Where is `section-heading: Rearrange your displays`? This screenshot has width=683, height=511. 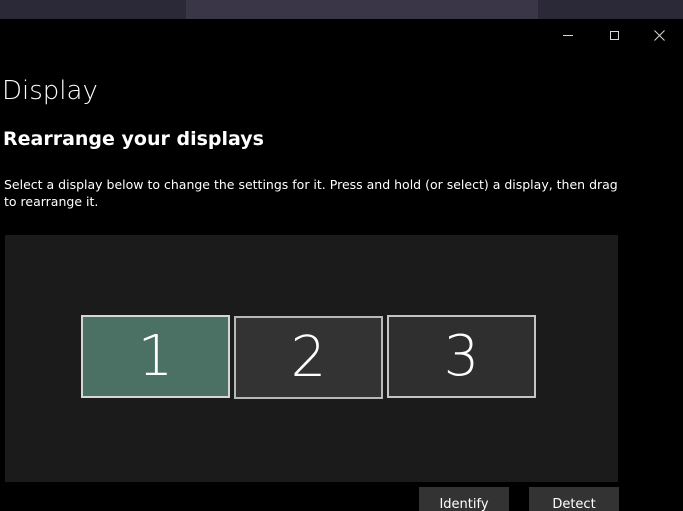
section-heading: Rearrange your displays is located at coordinates (133, 139).